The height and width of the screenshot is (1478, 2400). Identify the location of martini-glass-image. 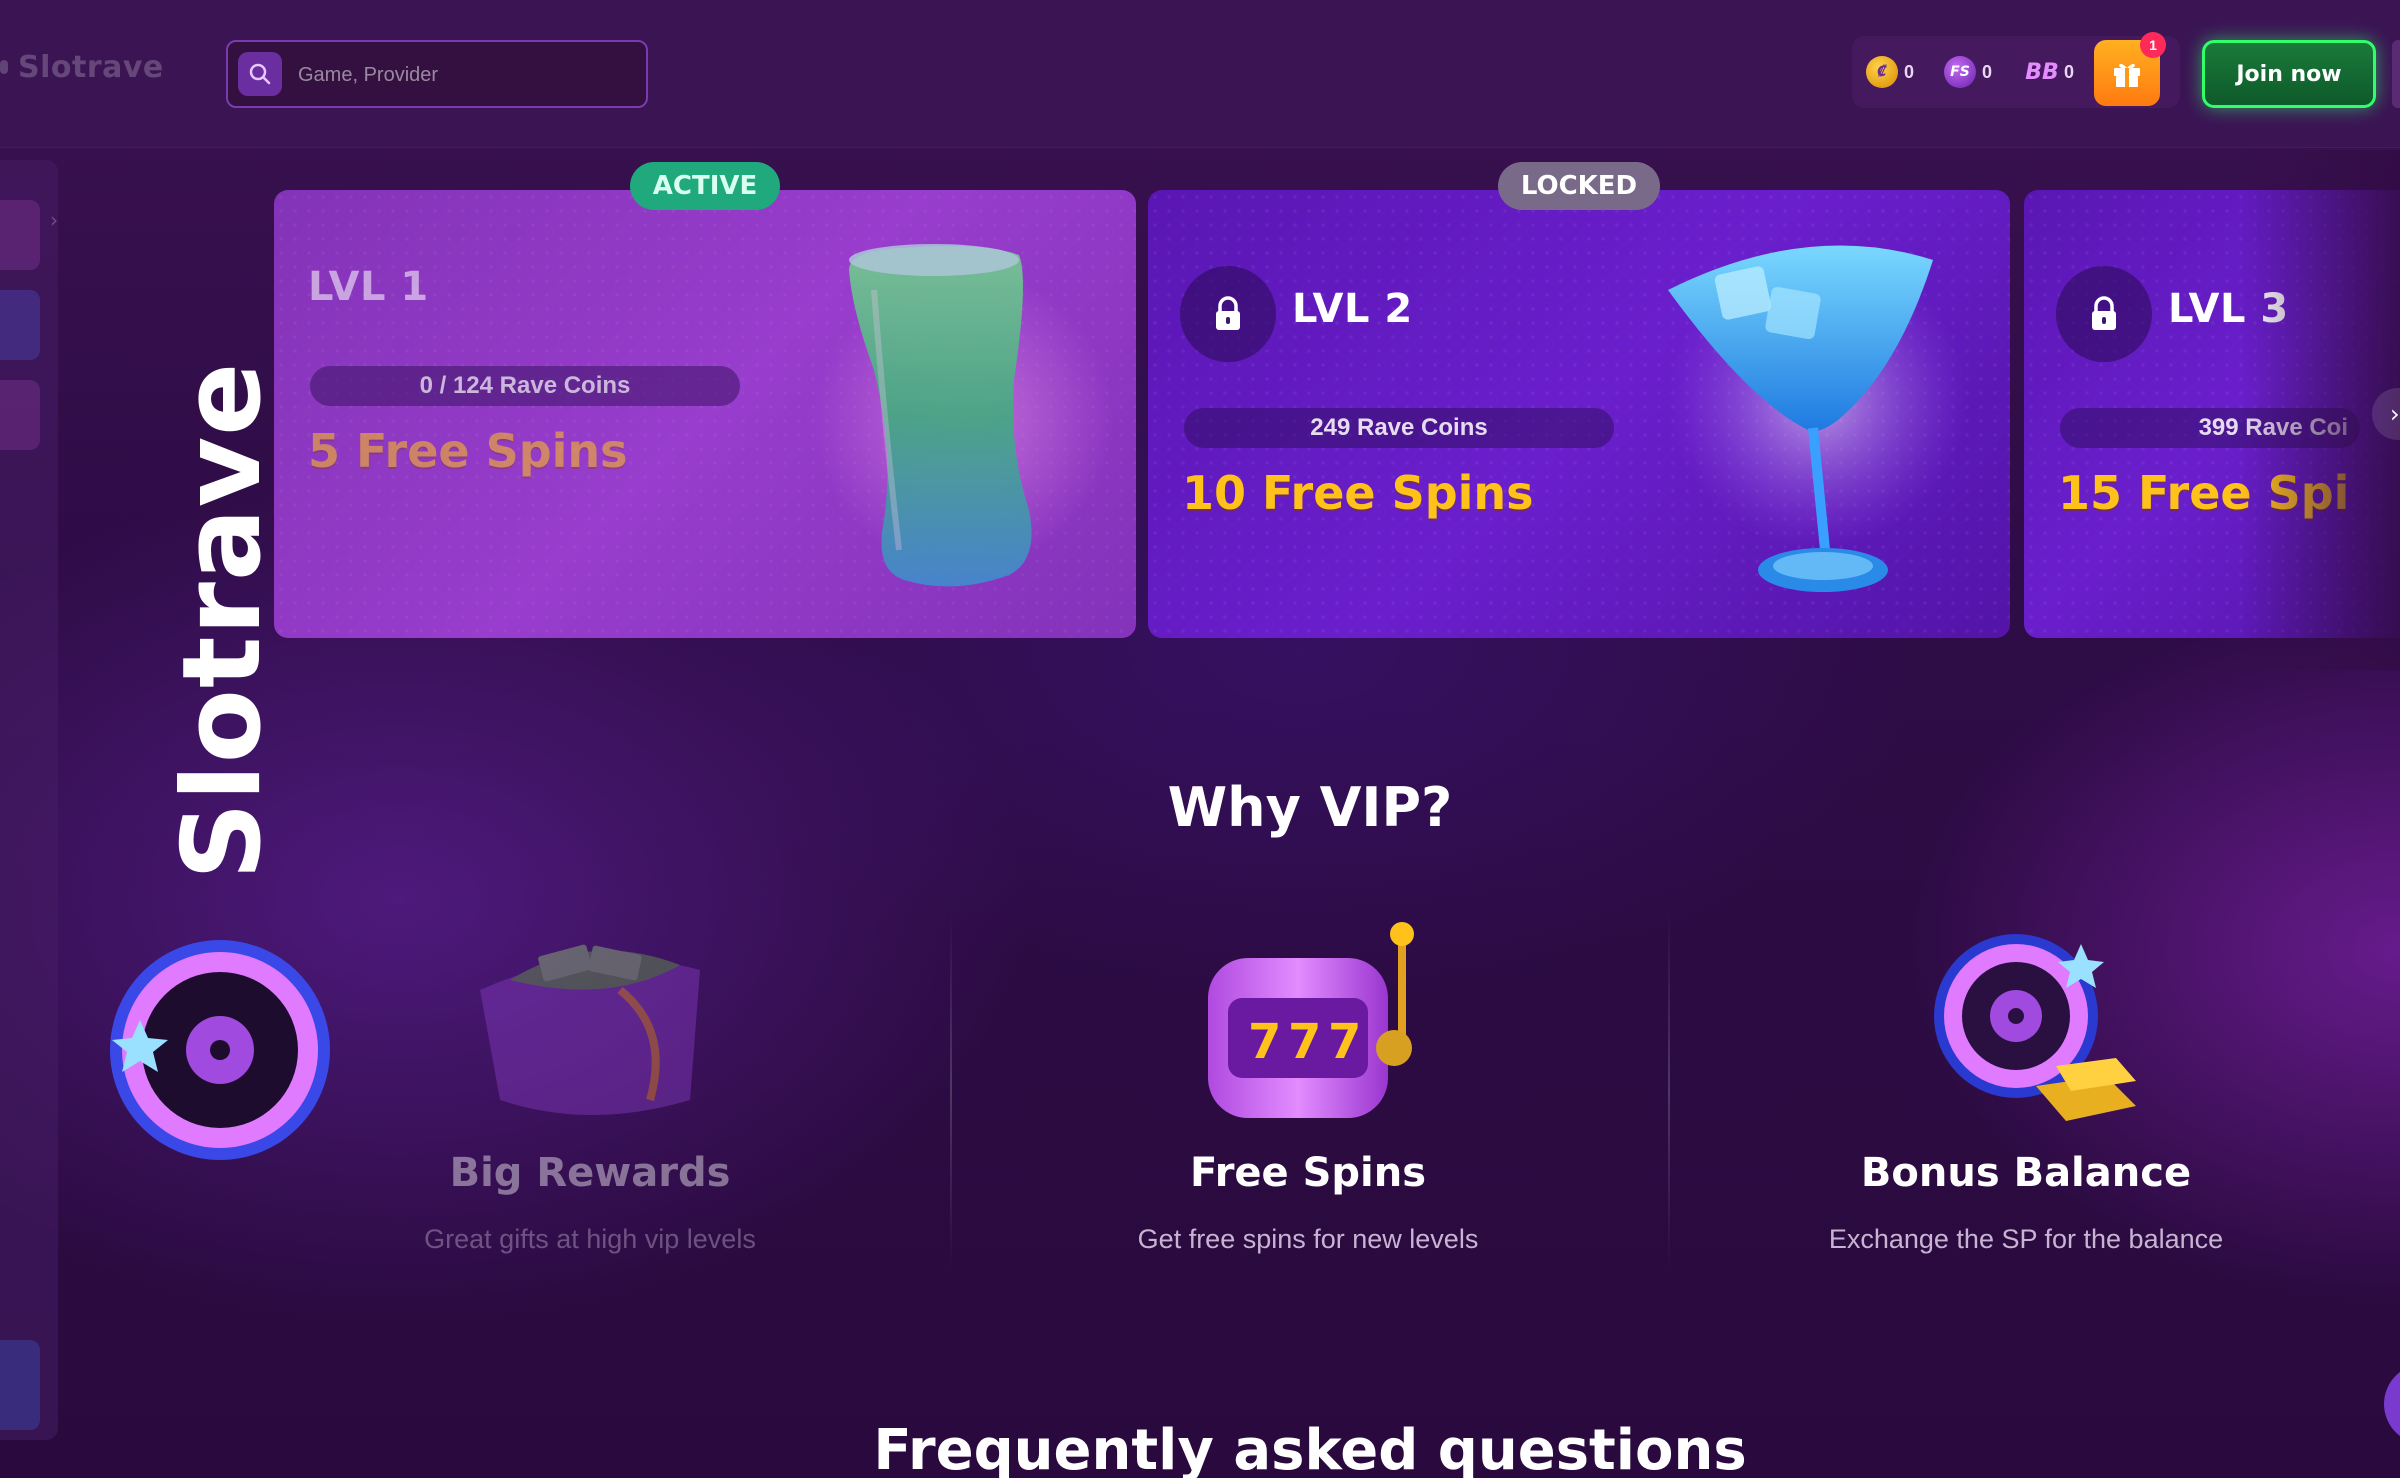
(1818, 418).